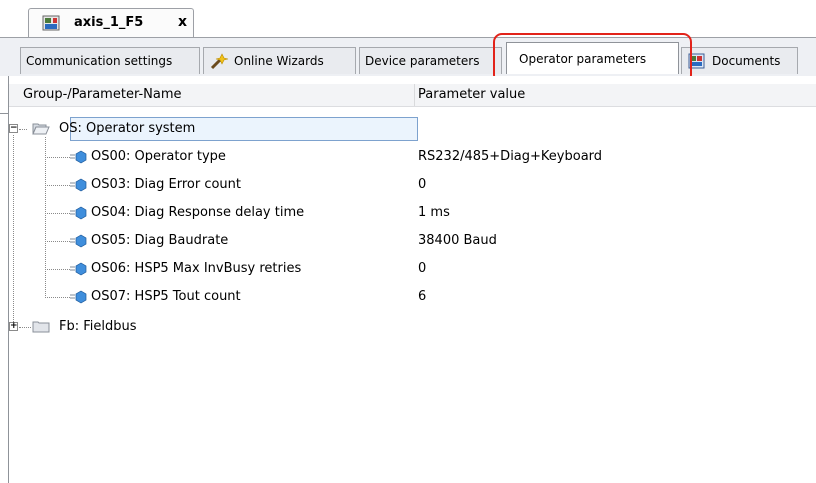 Image resolution: width=816 pixels, height=483 pixels. I want to click on table-row: OS03: Diag Error count 0, so click(412, 185).